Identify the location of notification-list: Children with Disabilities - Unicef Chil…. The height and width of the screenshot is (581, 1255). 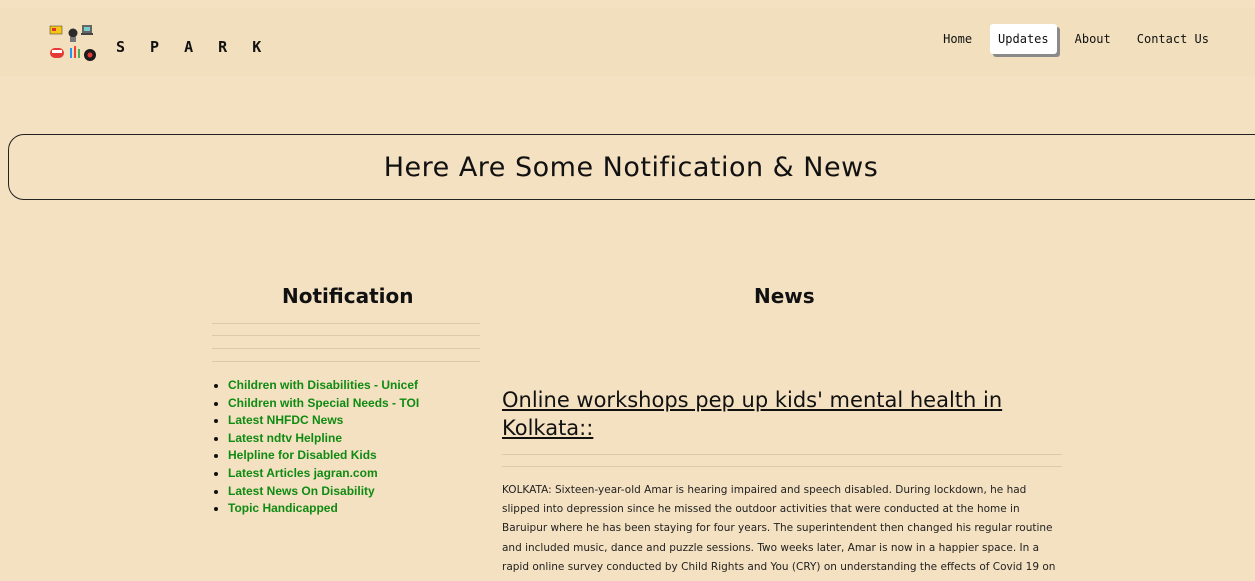
(315, 447).